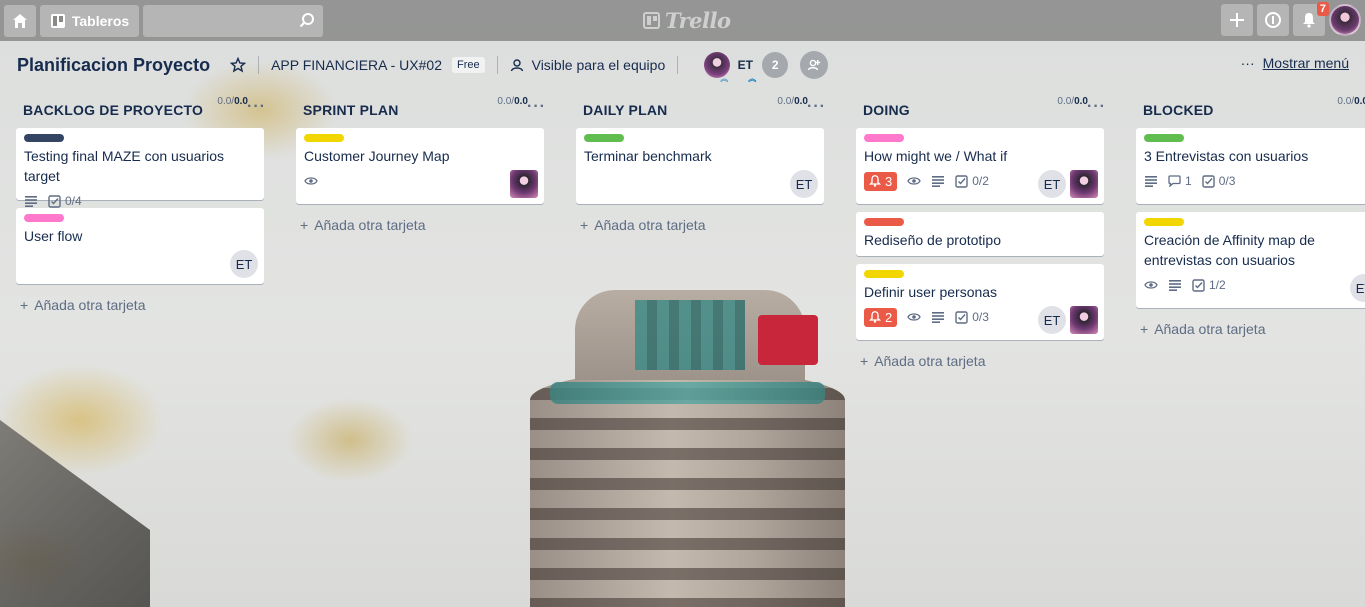  Describe the element at coordinates (980, 302) in the screenshot. I see `card: Definir user personas 2 0/3 ET` at that location.